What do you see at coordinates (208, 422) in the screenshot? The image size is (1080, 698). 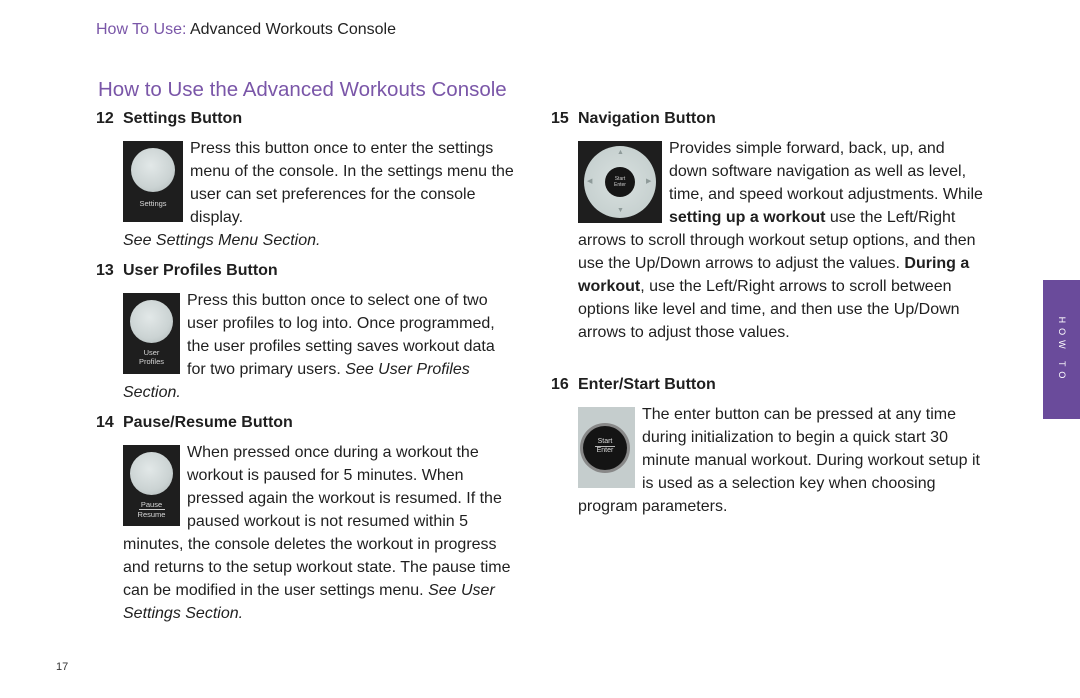 I see `section-title: Pause/Resume Button` at bounding box center [208, 422].